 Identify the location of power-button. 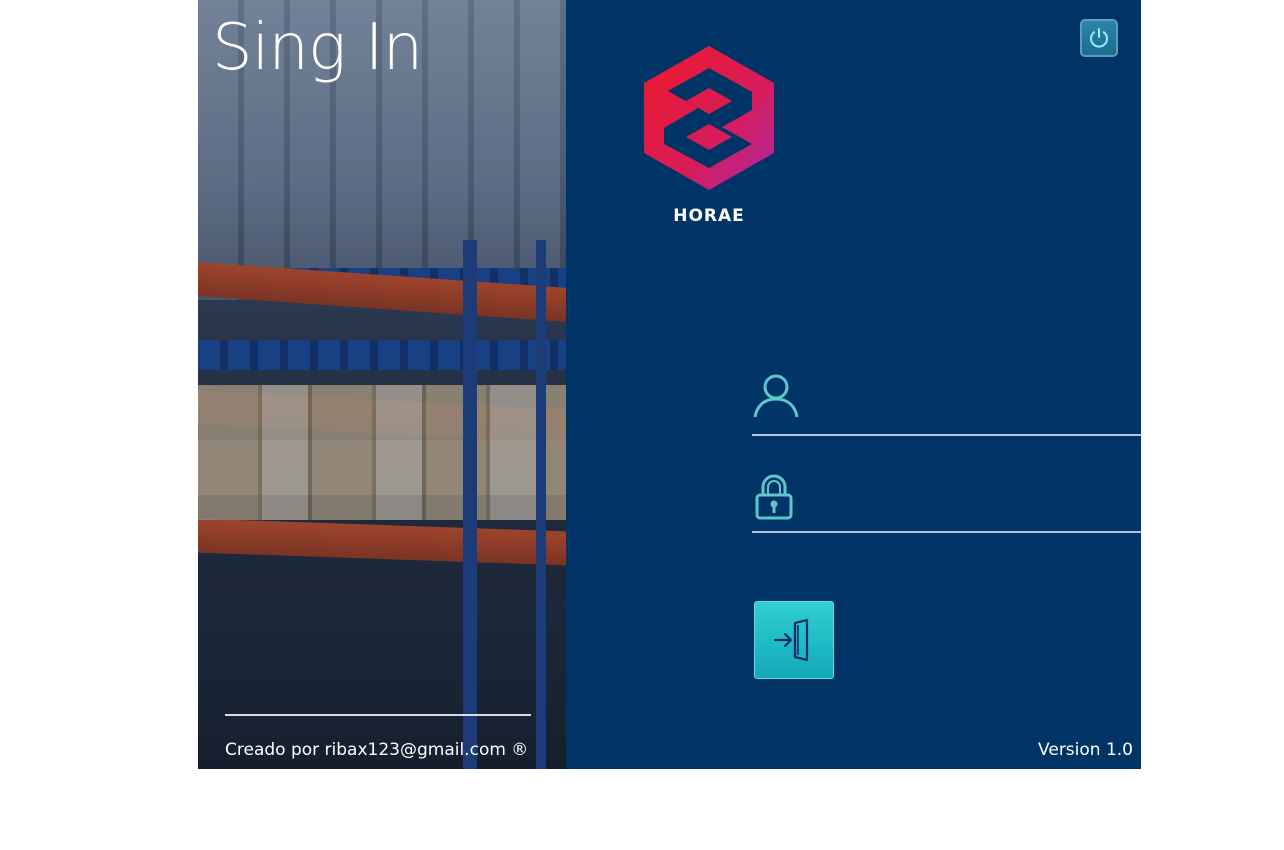
(1099, 38).